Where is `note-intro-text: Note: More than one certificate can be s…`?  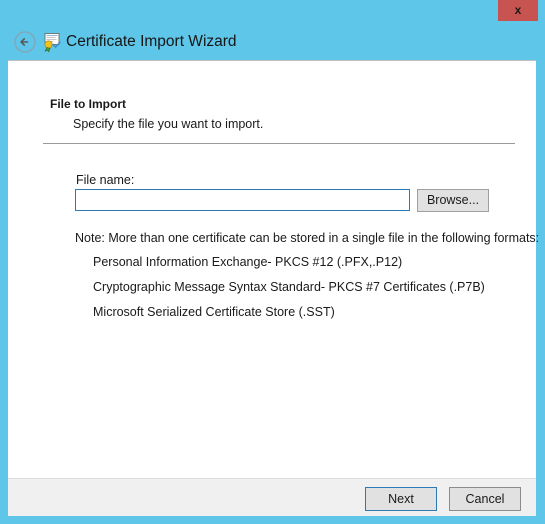
note-intro-text: Note: More than one certificate can be s… is located at coordinates (307, 238).